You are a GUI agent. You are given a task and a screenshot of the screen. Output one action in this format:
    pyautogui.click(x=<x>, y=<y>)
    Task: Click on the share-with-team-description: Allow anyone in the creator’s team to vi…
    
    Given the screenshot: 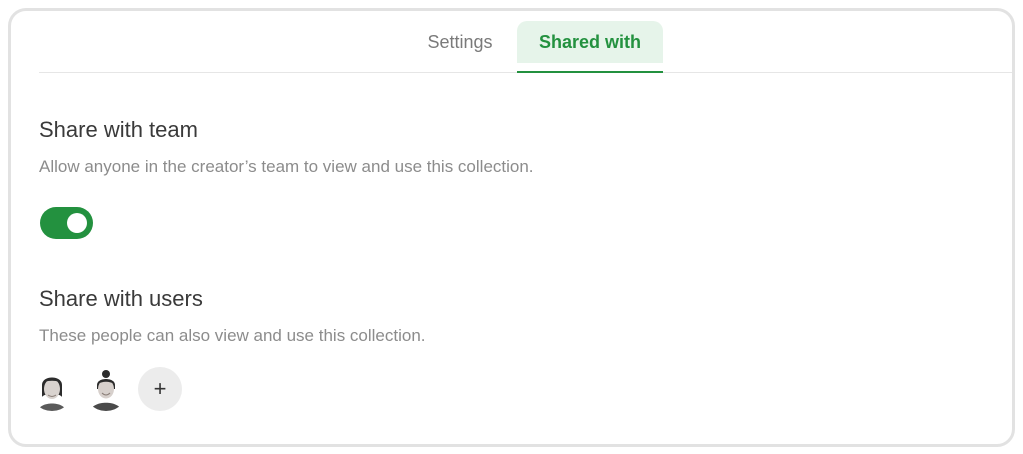 What is the action you would take?
    pyautogui.click(x=286, y=166)
    